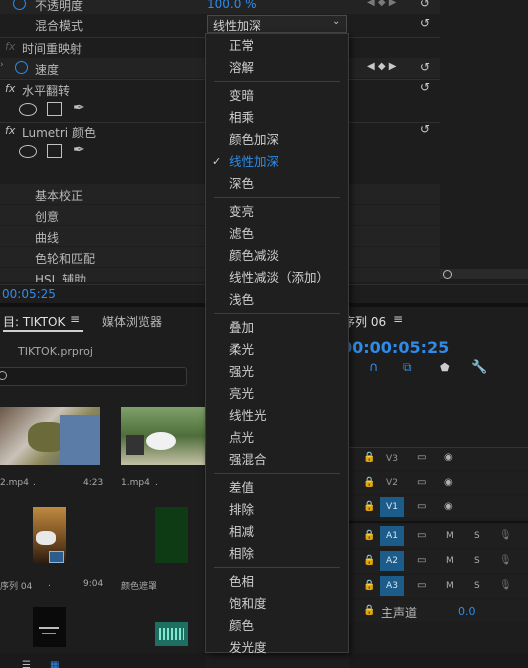  Describe the element at coordinates (392, 536) in the screenshot. I see `track-target-a1: A1` at that location.